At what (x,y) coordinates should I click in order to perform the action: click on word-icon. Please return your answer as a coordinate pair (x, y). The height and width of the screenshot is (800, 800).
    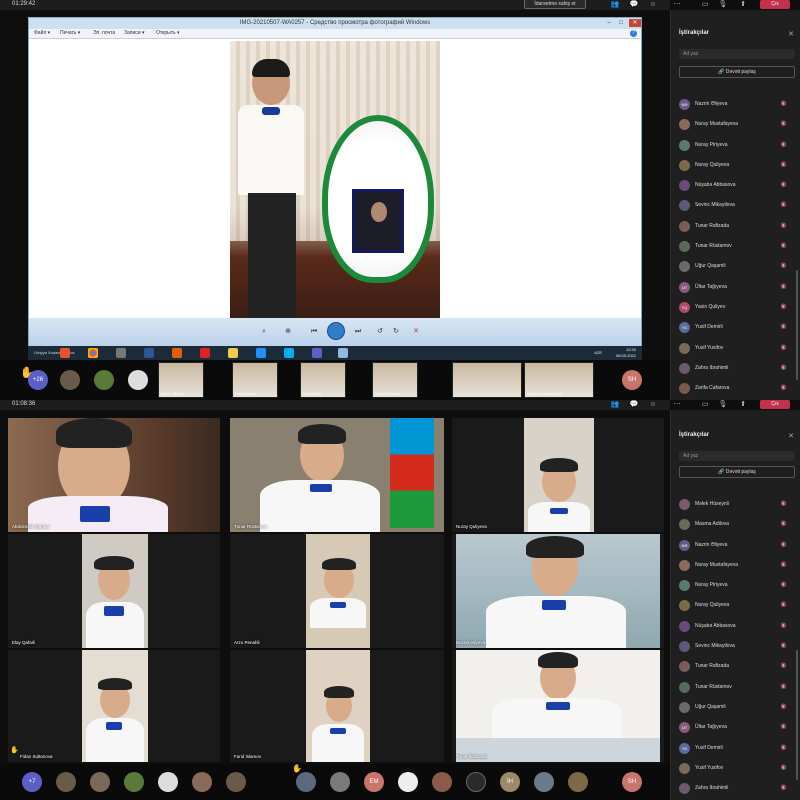
    Looking at the image, I should click on (149, 353).